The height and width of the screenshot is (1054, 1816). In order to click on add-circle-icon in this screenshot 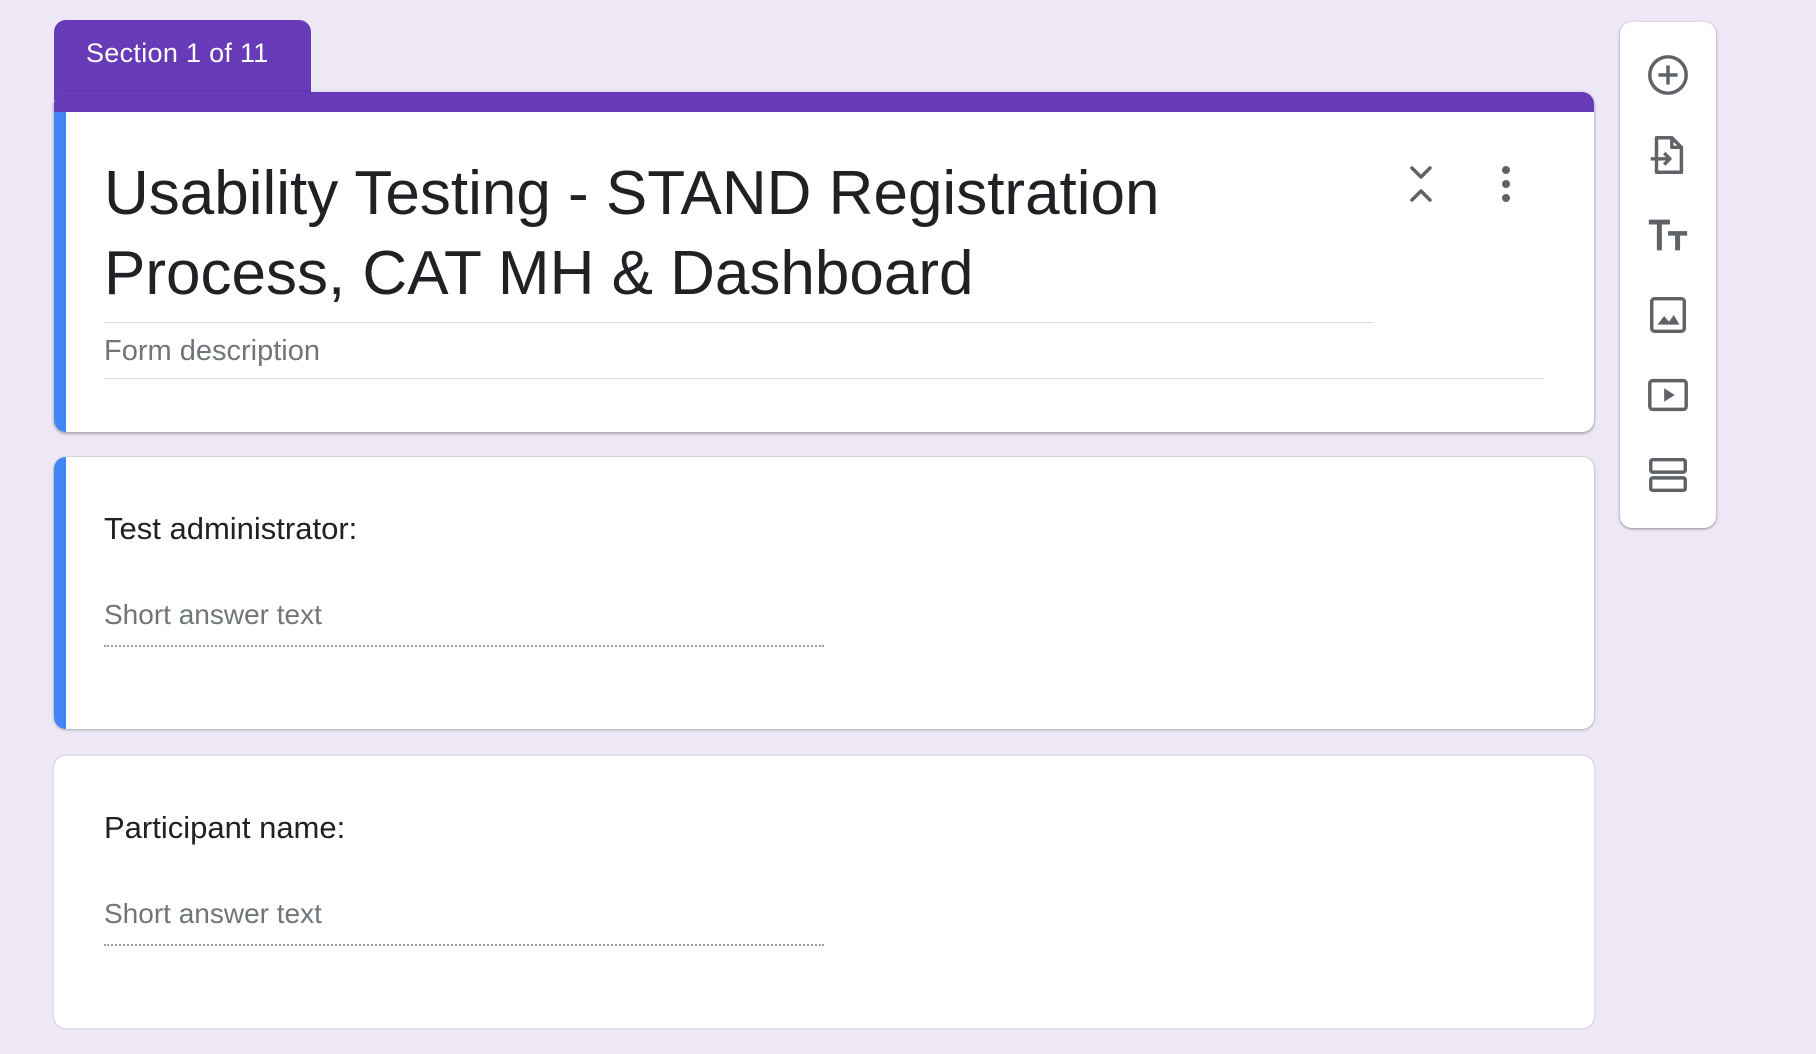, I will do `click(1668, 75)`.